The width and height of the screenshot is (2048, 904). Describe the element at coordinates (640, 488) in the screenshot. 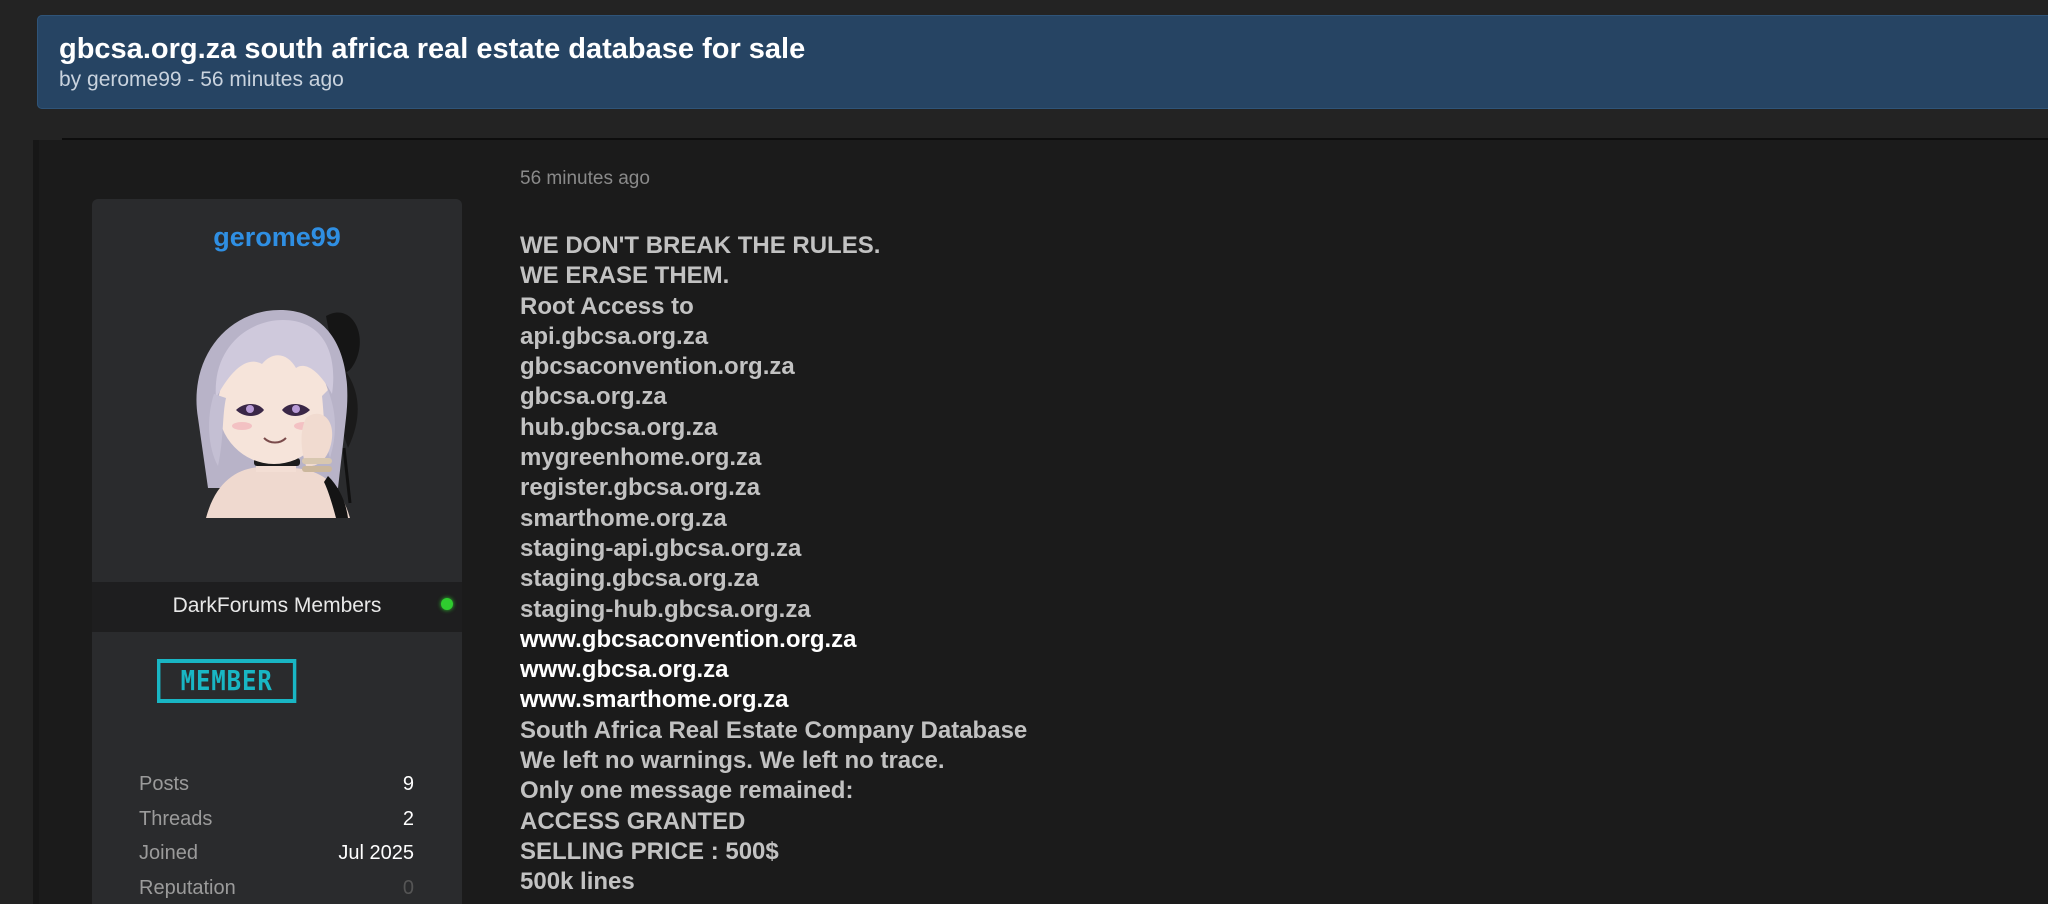

I see `post-line: register.gbcsa.org.za` at that location.